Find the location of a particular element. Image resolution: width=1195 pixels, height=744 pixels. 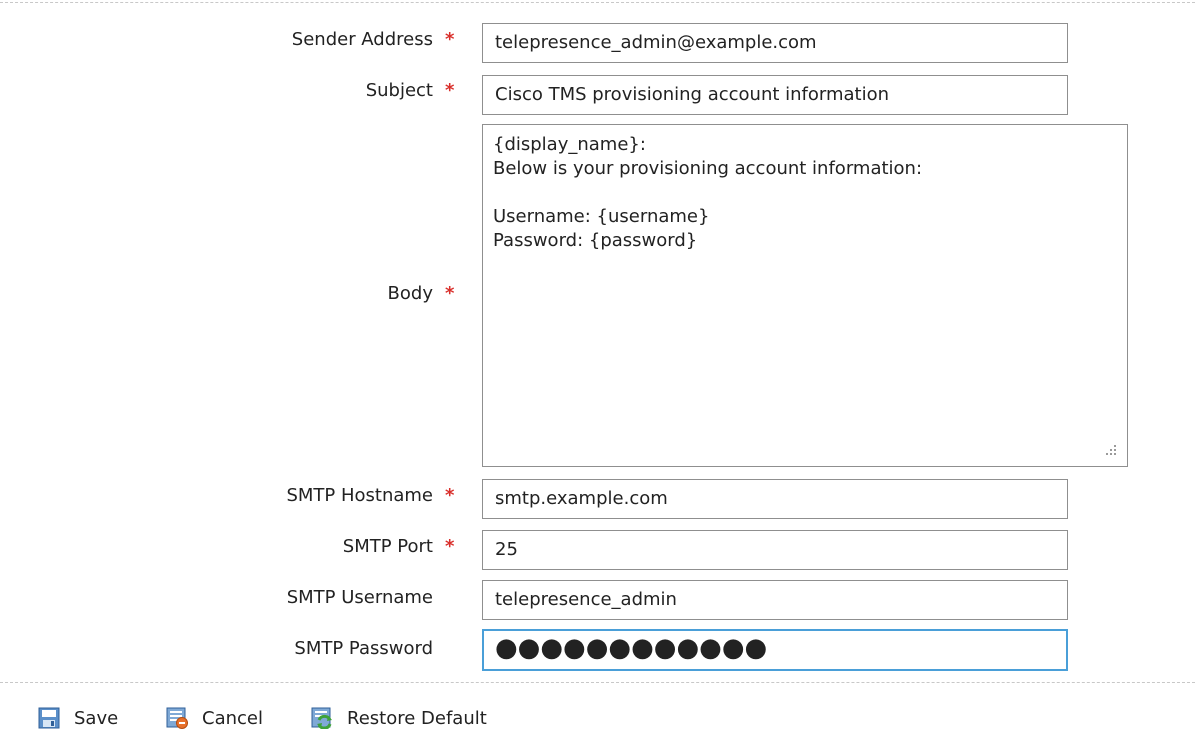

smtp-password-label: SMTP Password is located at coordinates (363, 648).